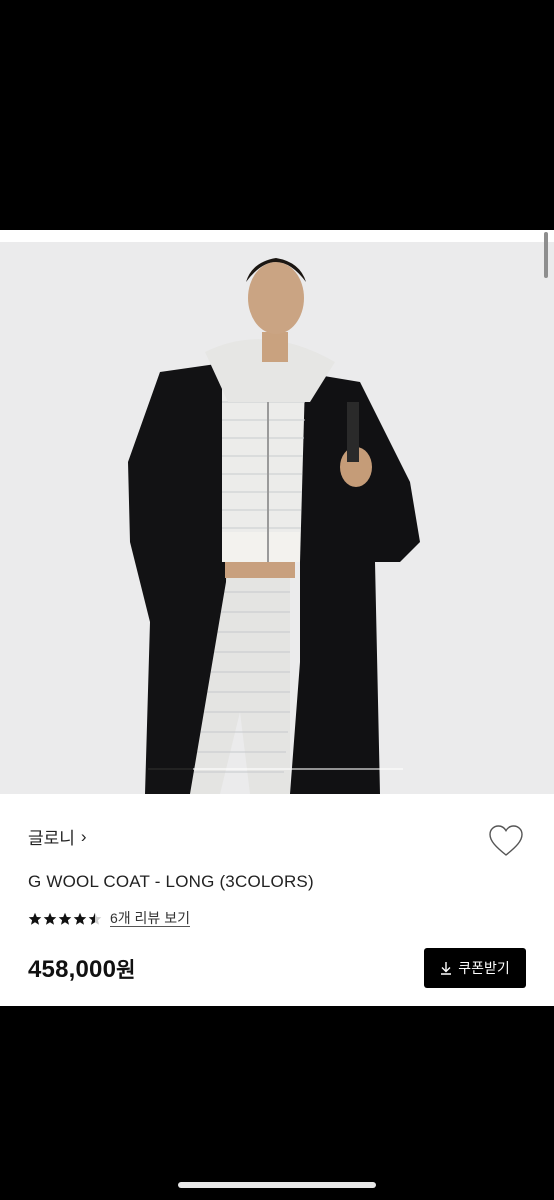 Image resolution: width=554 pixels, height=1200 pixels. Describe the element at coordinates (126, 970) in the screenshot. I see `price-currency: 원` at that location.